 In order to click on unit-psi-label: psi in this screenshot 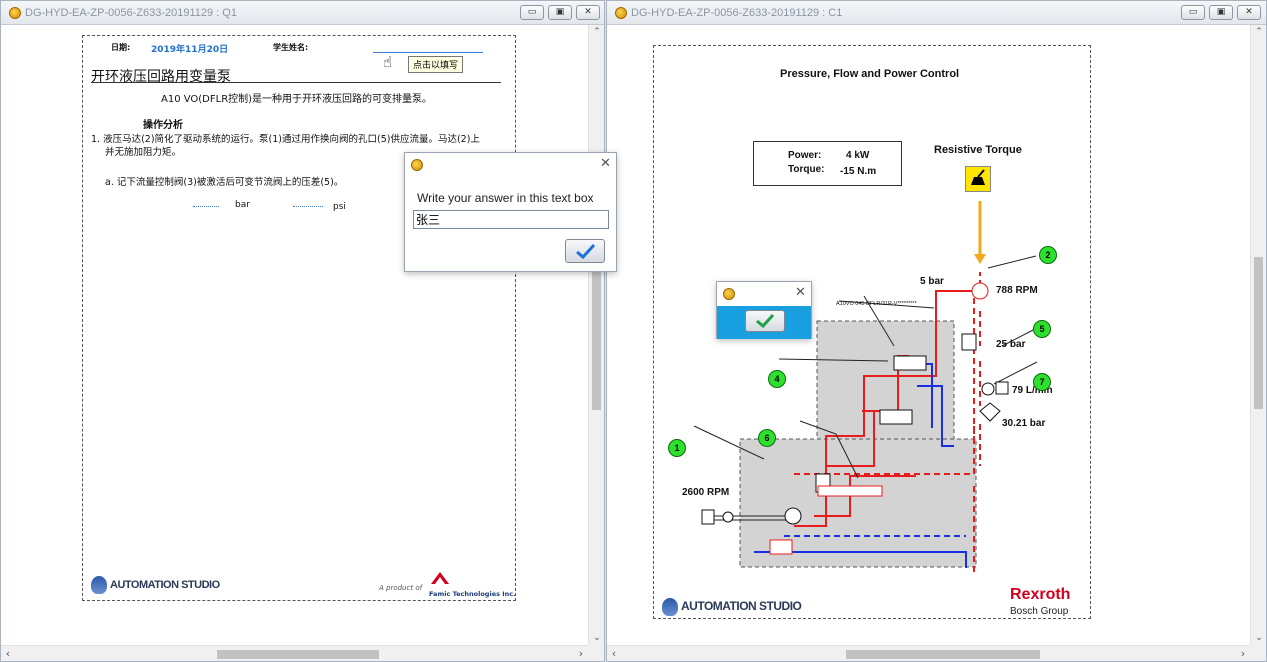, I will do `click(339, 207)`.